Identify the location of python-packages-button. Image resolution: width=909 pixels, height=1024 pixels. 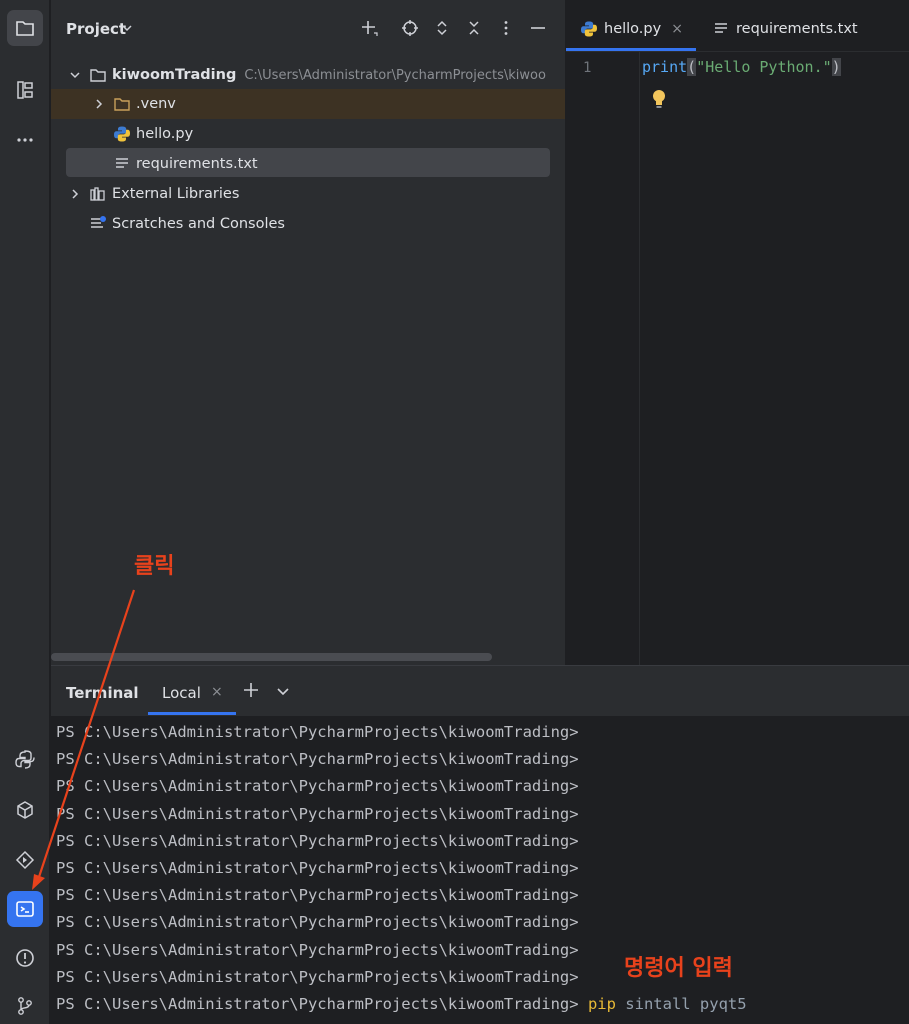
(25, 810).